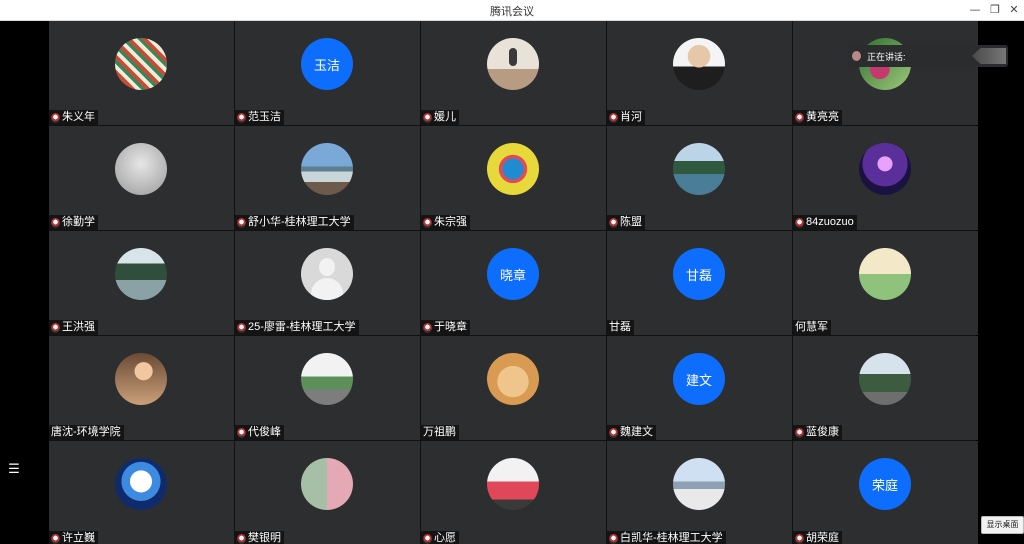  Describe the element at coordinates (450, 327) in the screenshot. I see `participant-name: 于晓章` at that location.